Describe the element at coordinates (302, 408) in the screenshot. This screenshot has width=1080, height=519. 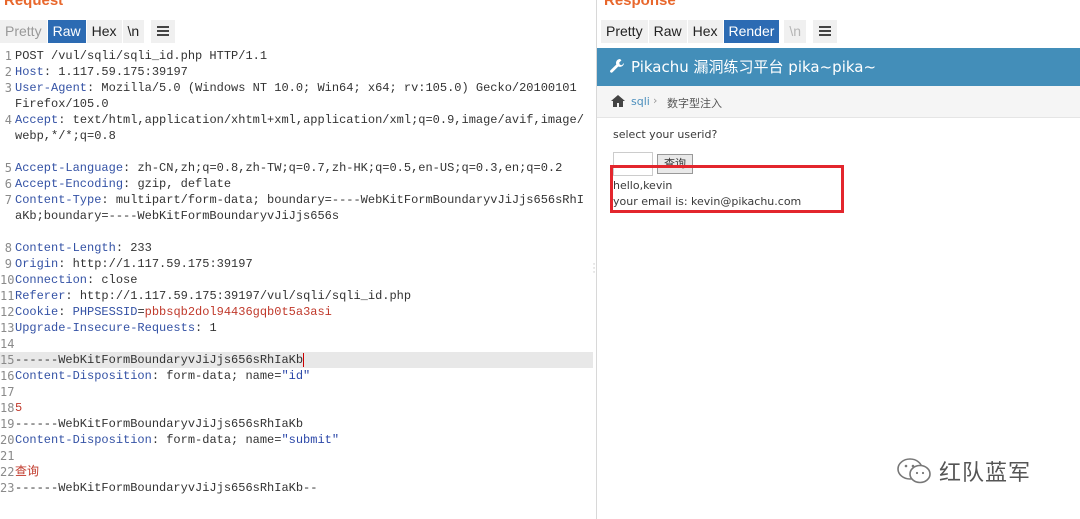
I see `line-text: 5` at that location.